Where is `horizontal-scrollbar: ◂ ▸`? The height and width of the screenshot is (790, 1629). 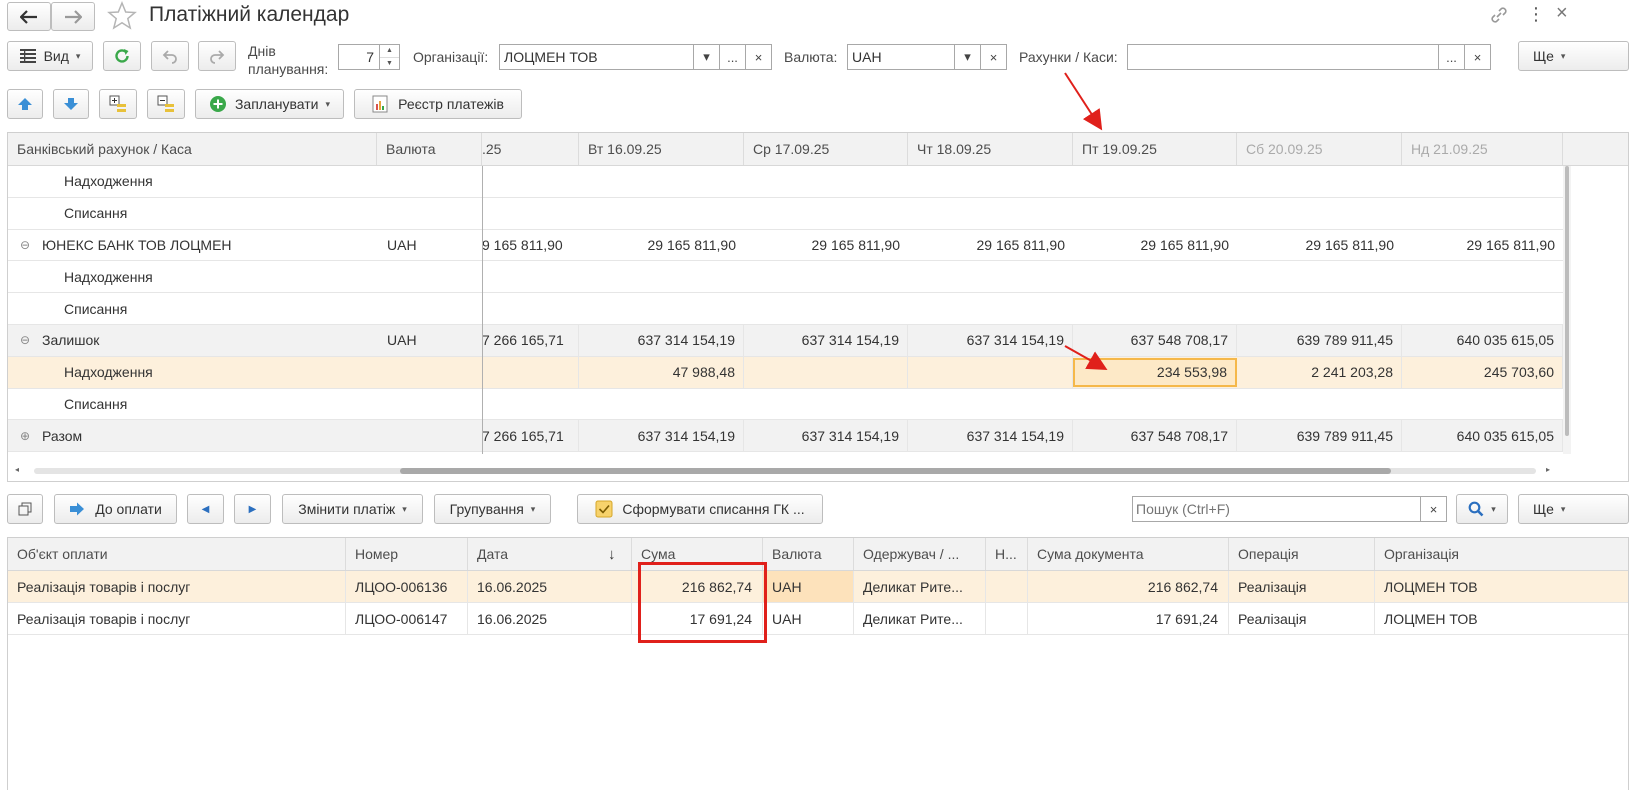
horizontal-scrollbar: ◂ ▸ is located at coordinates (785, 470).